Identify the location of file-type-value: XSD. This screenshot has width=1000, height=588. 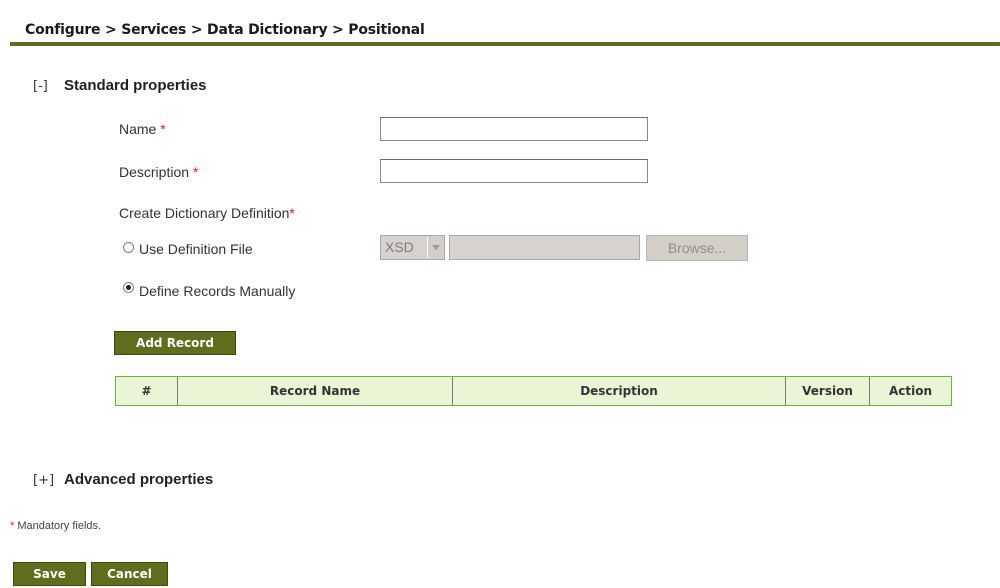
(399, 247).